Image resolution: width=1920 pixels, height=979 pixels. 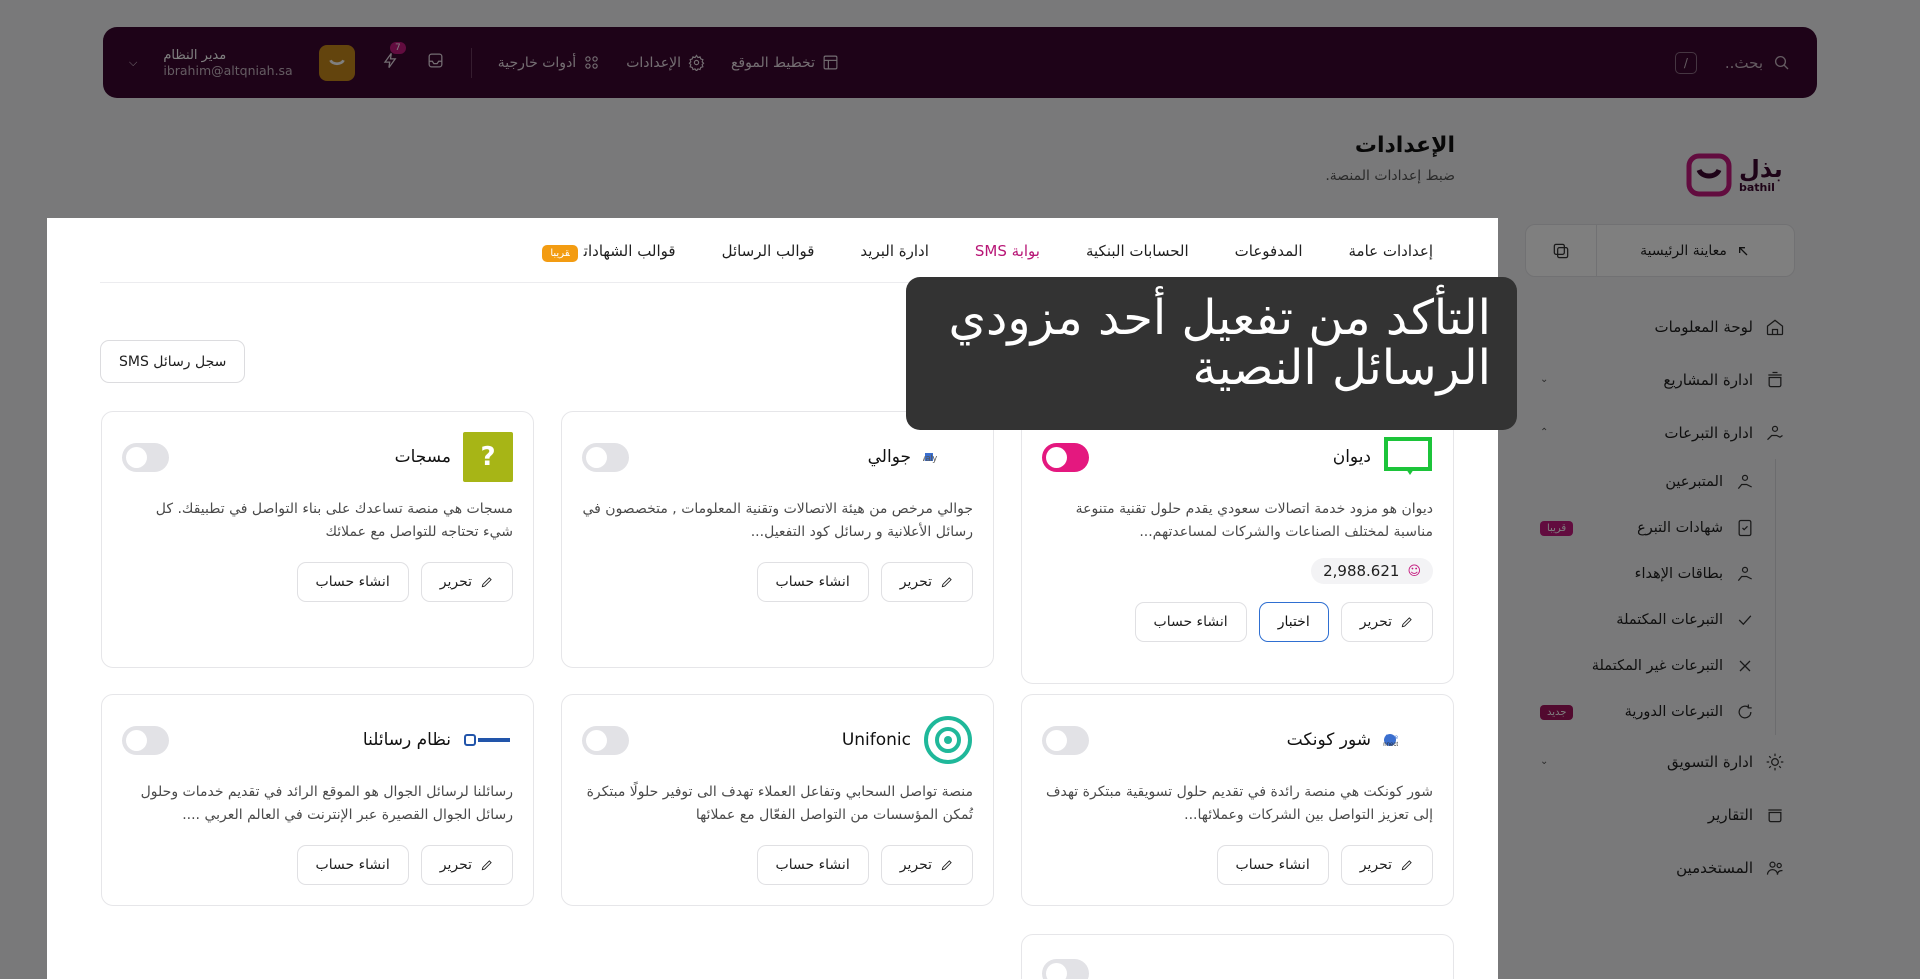 What do you see at coordinates (1351, 457) in the screenshot?
I see `provider-name: ديوان` at bounding box center [1351, 457].